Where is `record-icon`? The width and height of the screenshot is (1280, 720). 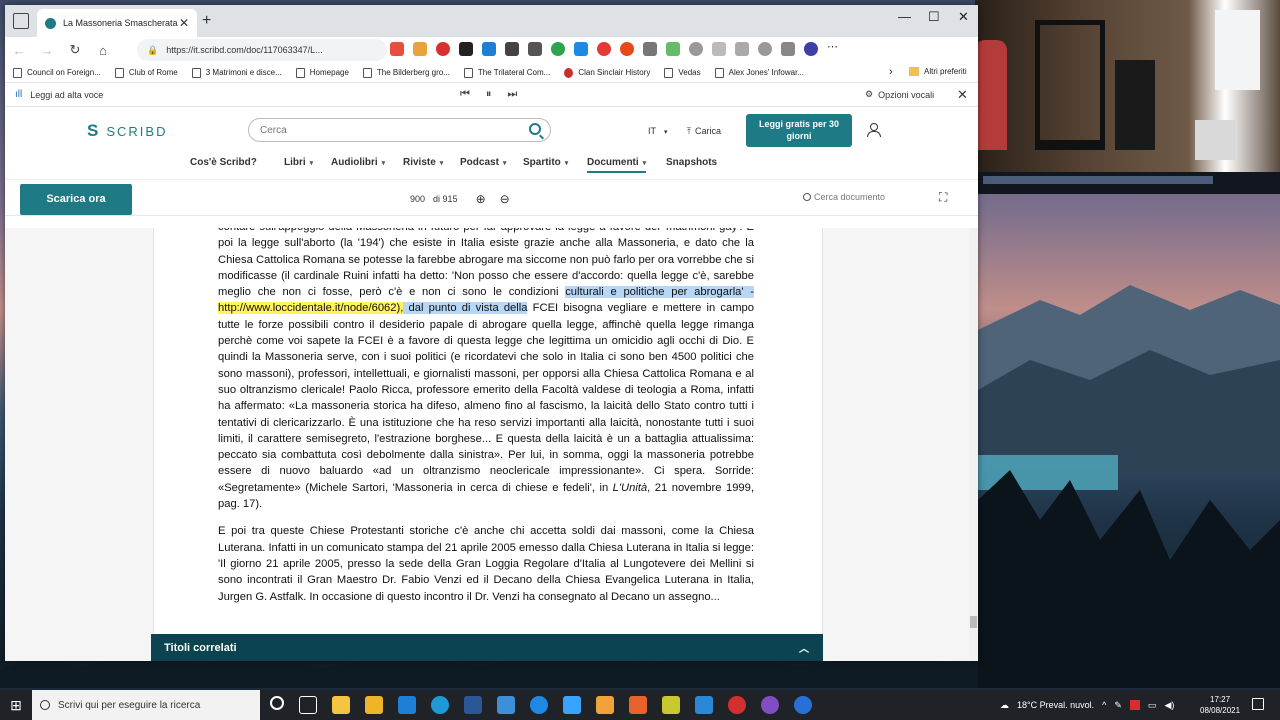 record-icon is located at coordinates (443, 49).